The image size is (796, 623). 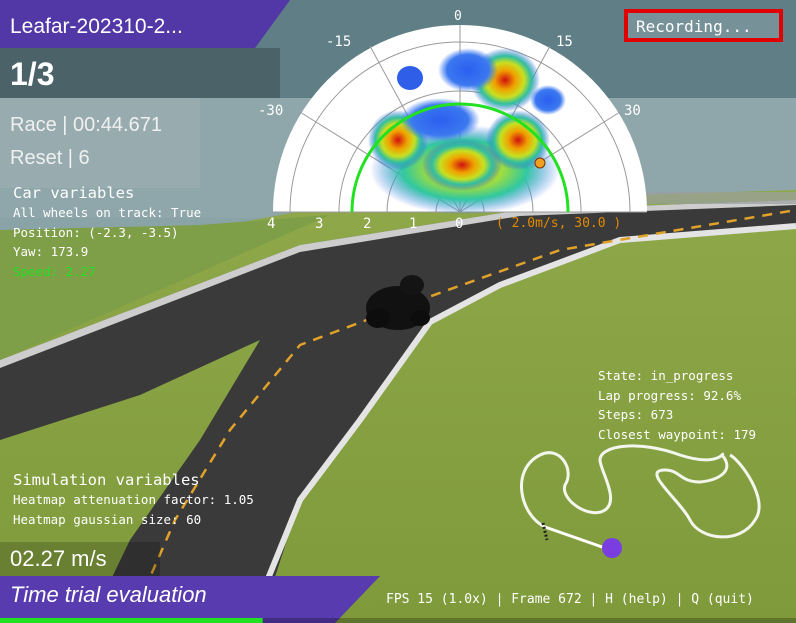 What do you see at coordinates (636, 414) in the screenshot?
I see `steps-value: Steps: 673` at bounding box center [636, 414].